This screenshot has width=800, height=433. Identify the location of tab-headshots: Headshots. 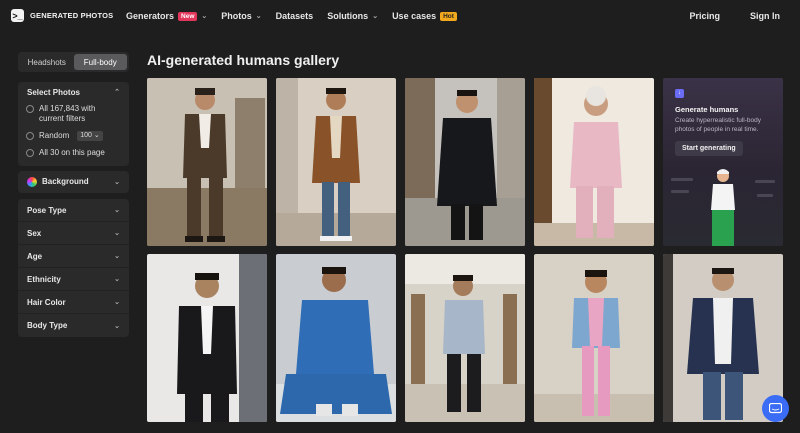
(47, 62).